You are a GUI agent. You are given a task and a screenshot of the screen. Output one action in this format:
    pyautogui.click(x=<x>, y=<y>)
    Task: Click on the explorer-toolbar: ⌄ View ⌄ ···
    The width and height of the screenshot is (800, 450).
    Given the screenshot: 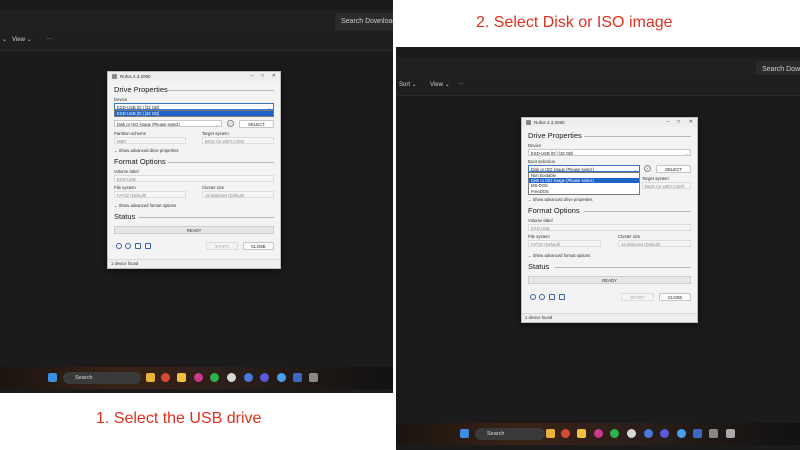 What is the action you would take?
    pyautogui.click(x=196, y=40)
    